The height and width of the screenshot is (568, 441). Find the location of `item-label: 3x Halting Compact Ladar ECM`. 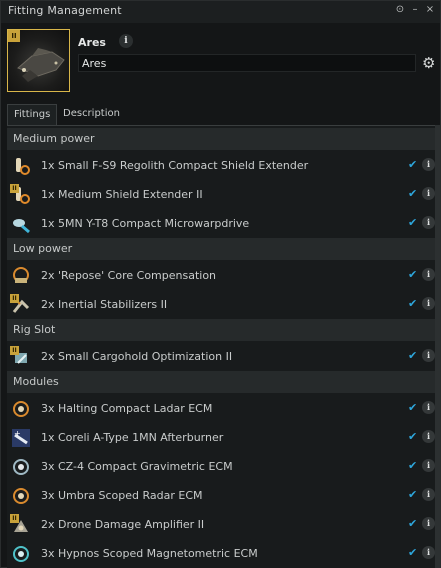

item-label: 3x Halting Compact Ladar ECM is located at coordinates (127, 408).